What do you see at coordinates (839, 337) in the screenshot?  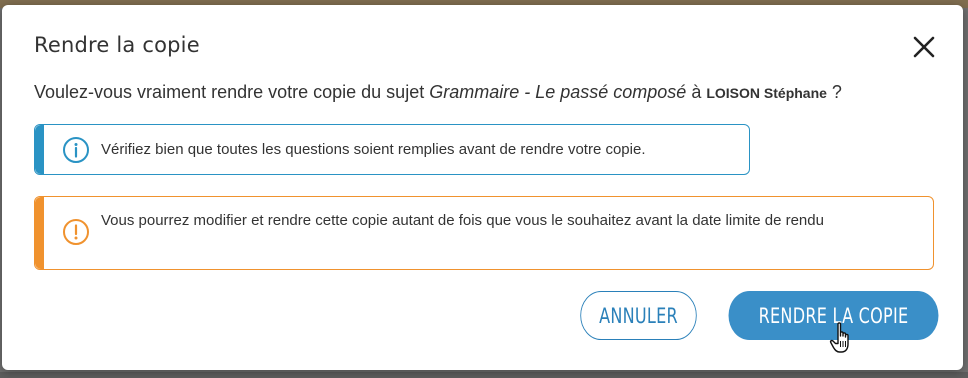 I see `hand-cursor-icon` at bounding box center [839, 337].